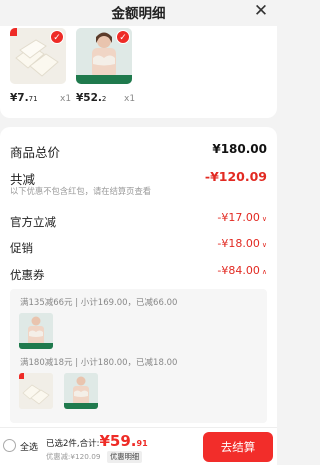  What do you see at coordinates (235, 176) in the screenshot?
I see `discount-total-value: -¥120.09` at bounding box center [235, 176].